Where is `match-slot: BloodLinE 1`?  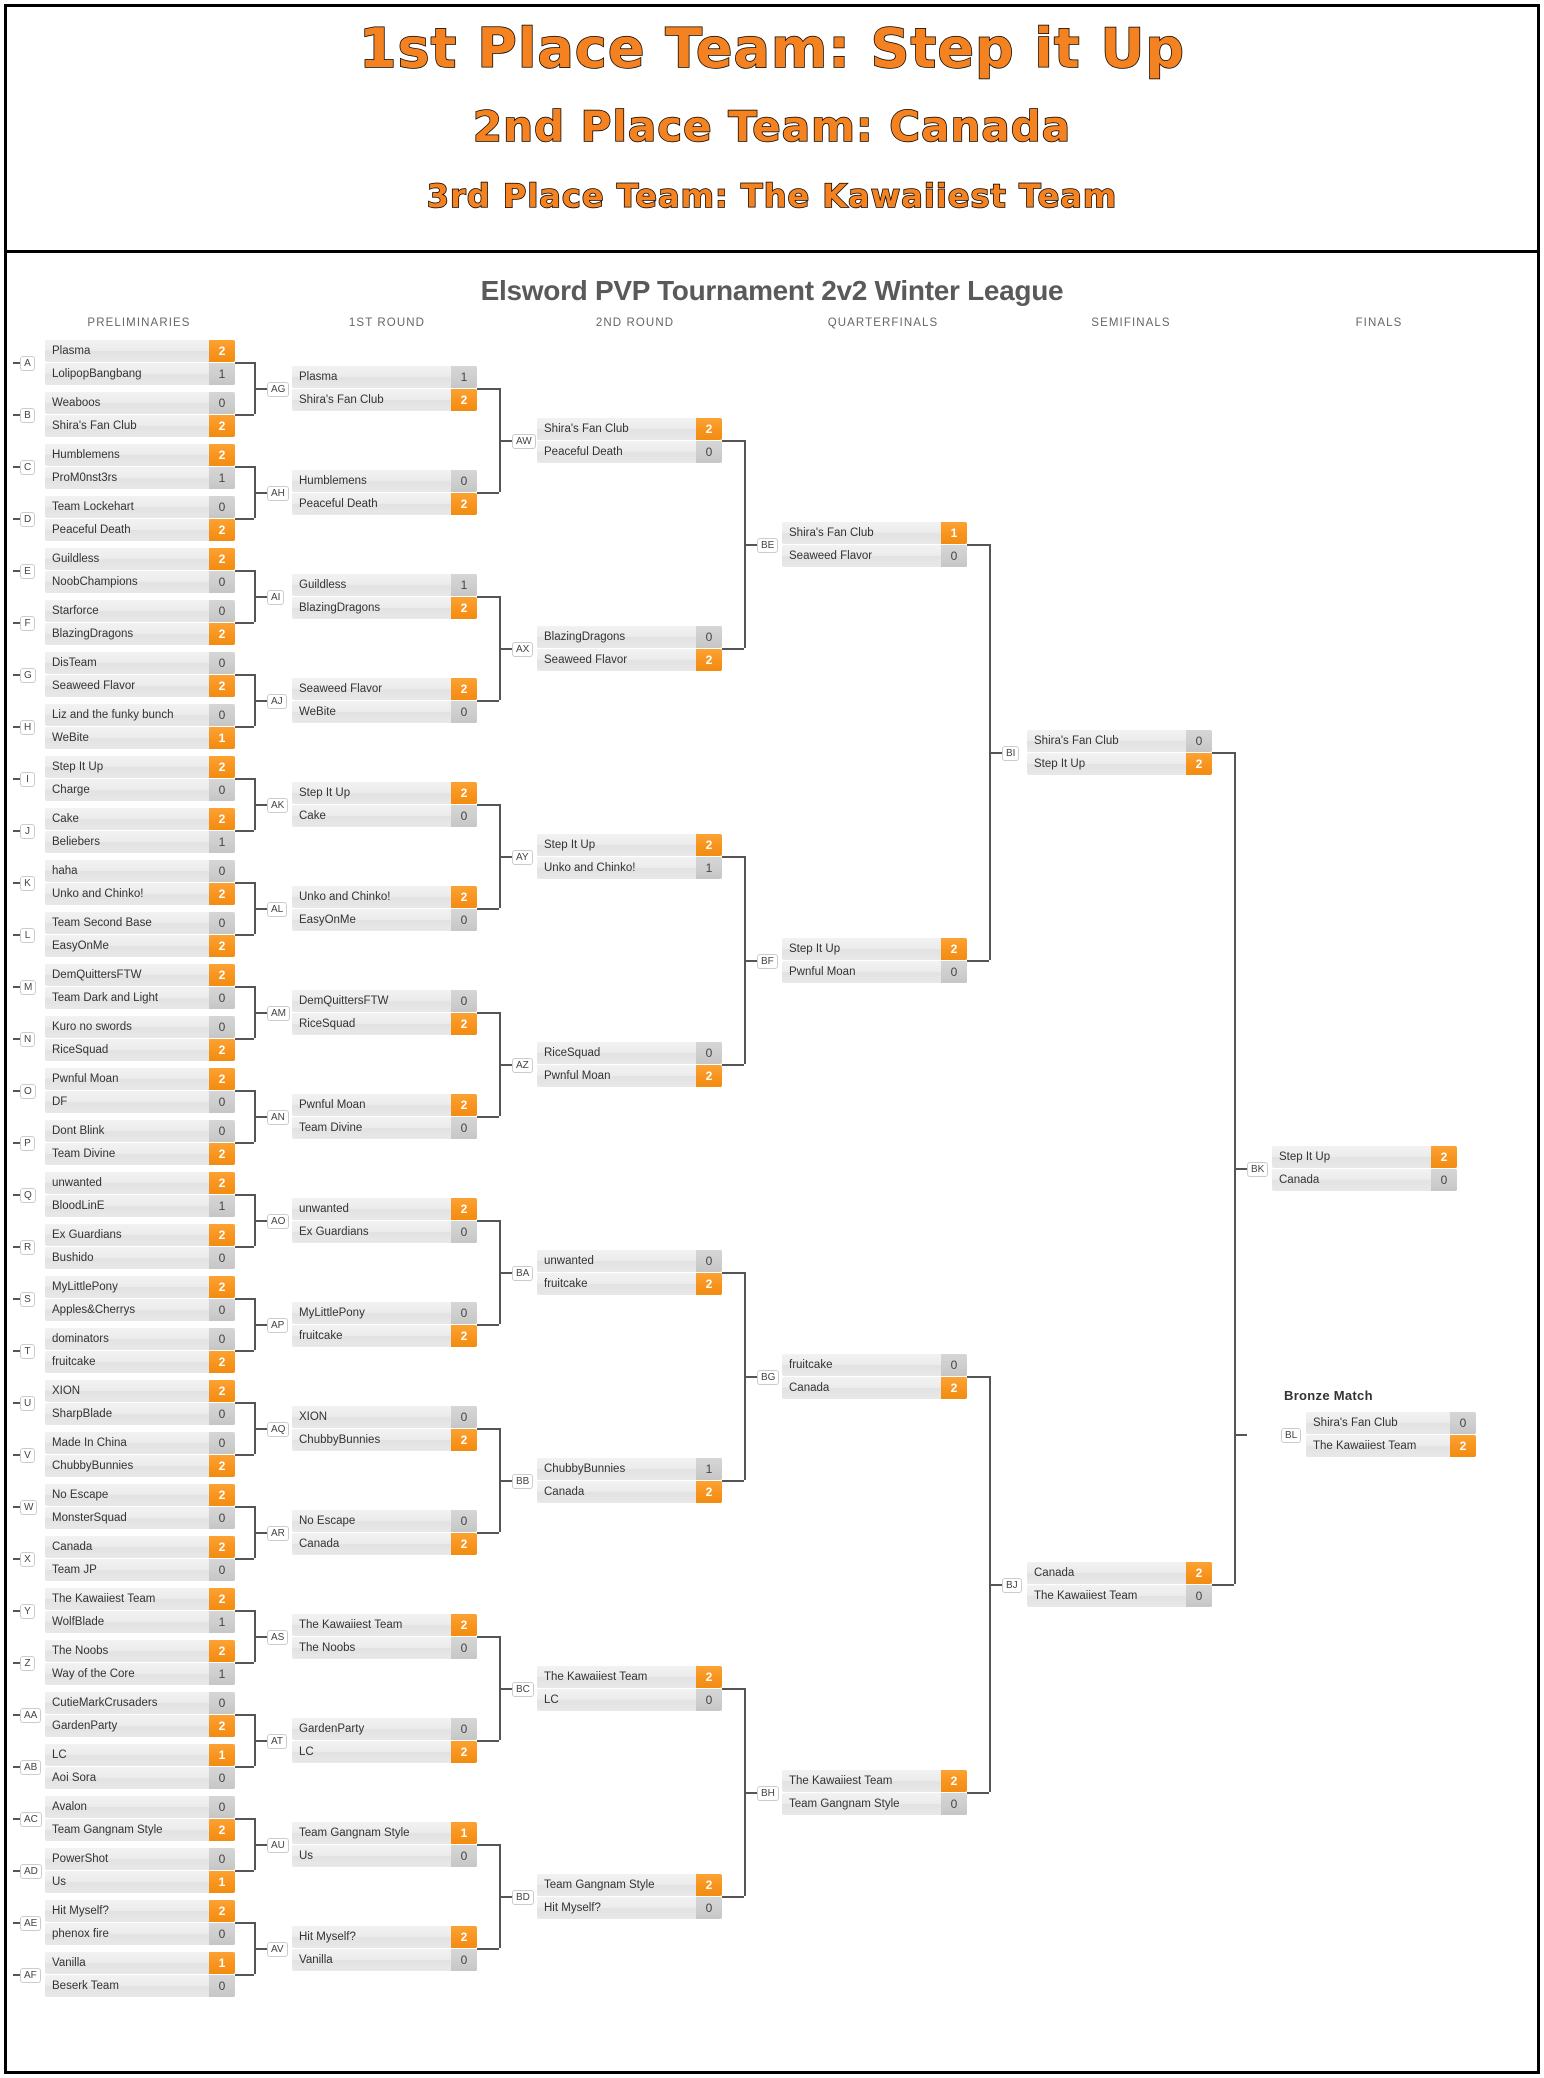 match-slot: BloodLinE 1 is located at coordinates (140, 1206).